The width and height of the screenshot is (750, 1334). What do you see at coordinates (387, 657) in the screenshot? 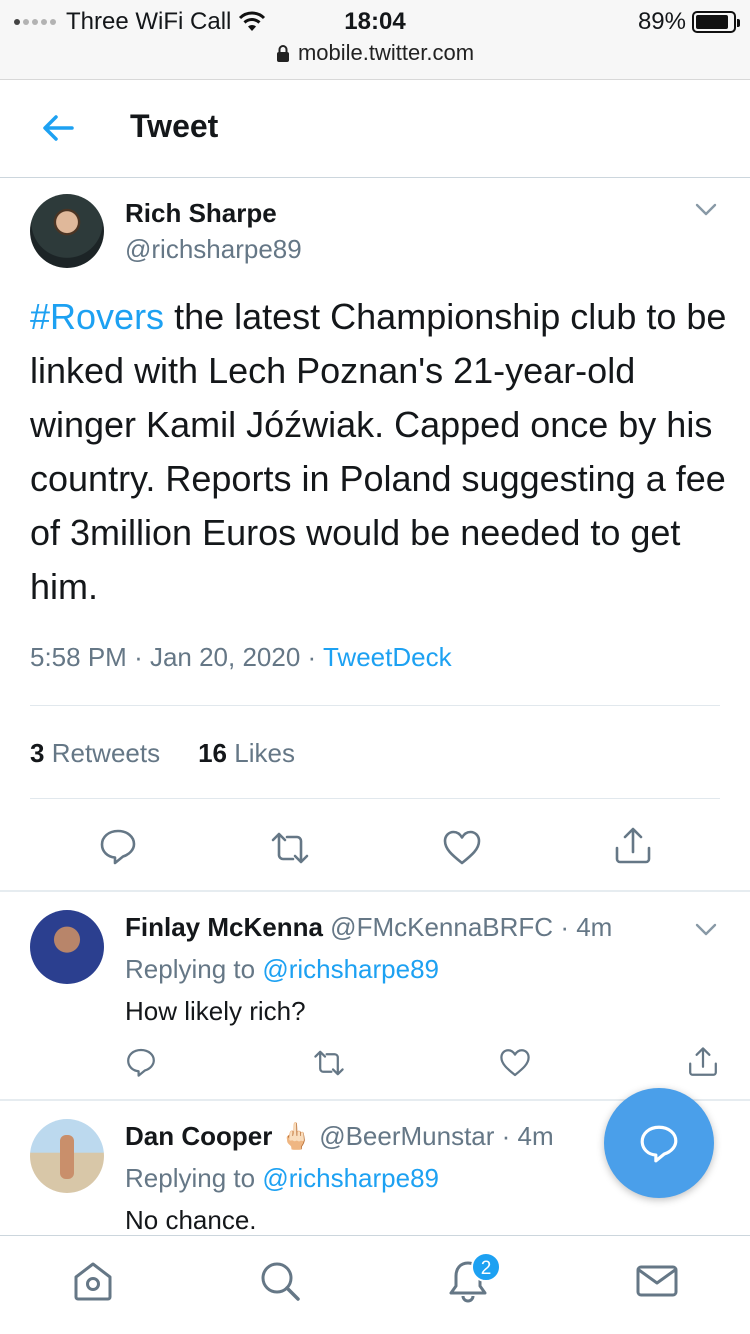
I see `tweet-source-link: TweetDeck` at bounding box center [387, 657].